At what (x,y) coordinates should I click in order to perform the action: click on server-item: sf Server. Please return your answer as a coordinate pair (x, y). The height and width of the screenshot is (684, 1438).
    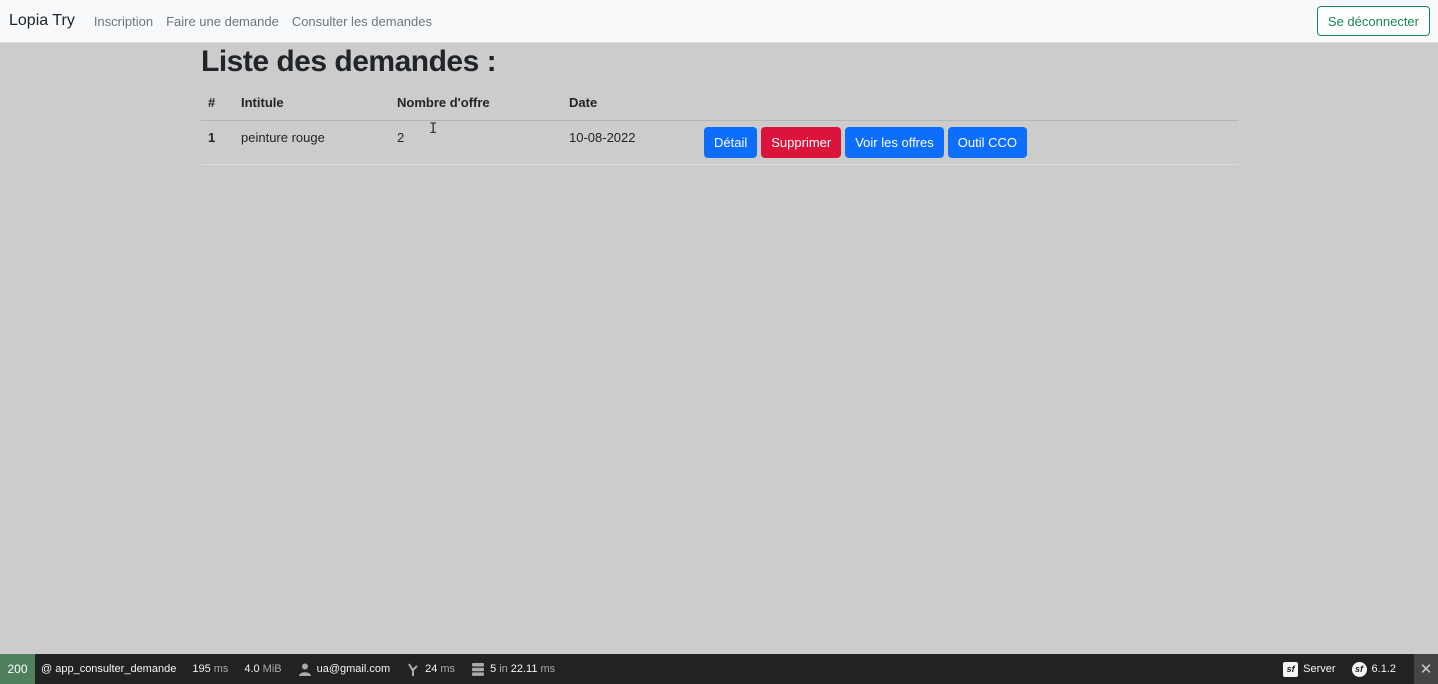
    Looking at the image, I should click on (1309, 669).